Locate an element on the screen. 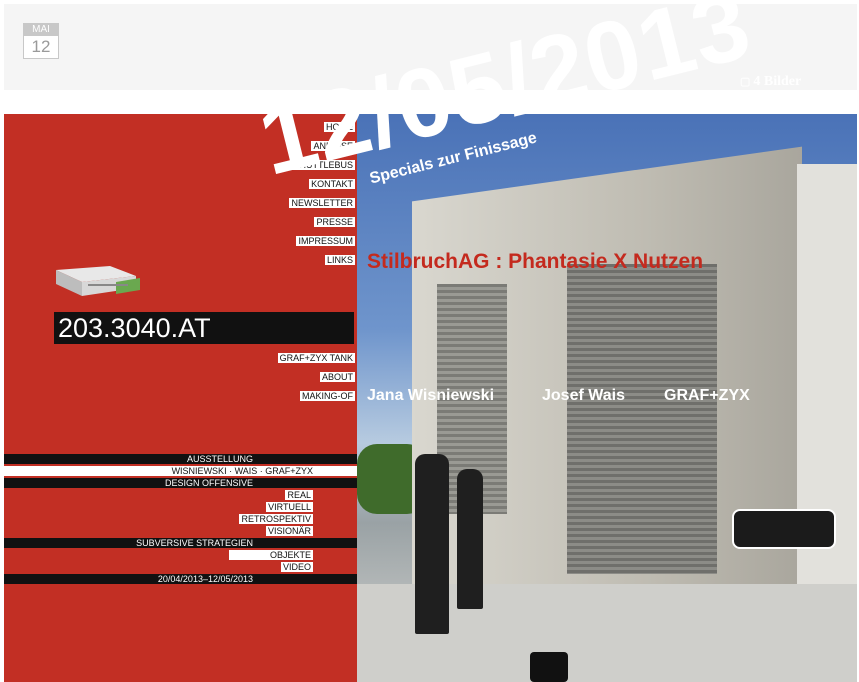 The height and width of the screenshot is (682, 859). exhibition-heading: AUSSTELLUNG is located at coordinates (180, 459).